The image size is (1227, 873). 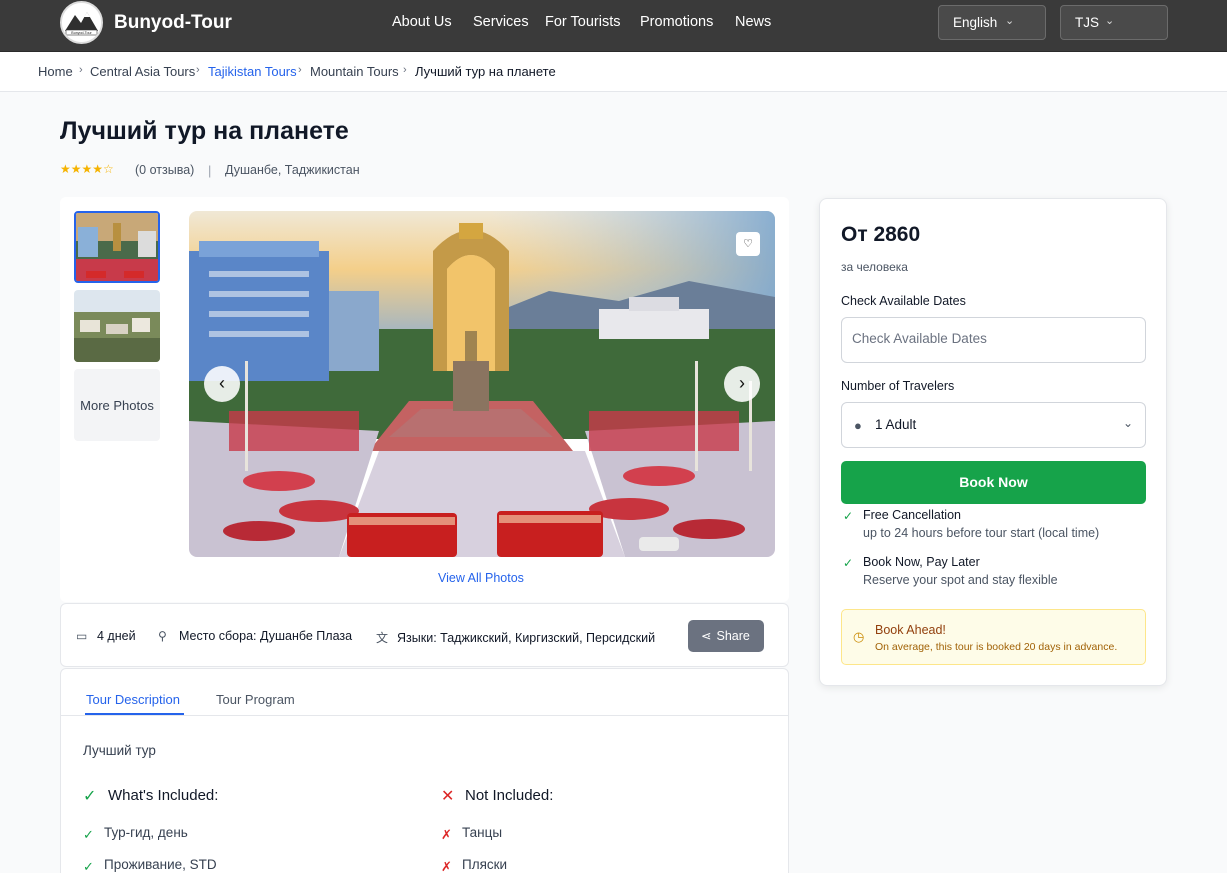 I want to click on language-value: English, so click(x=975, y=22).